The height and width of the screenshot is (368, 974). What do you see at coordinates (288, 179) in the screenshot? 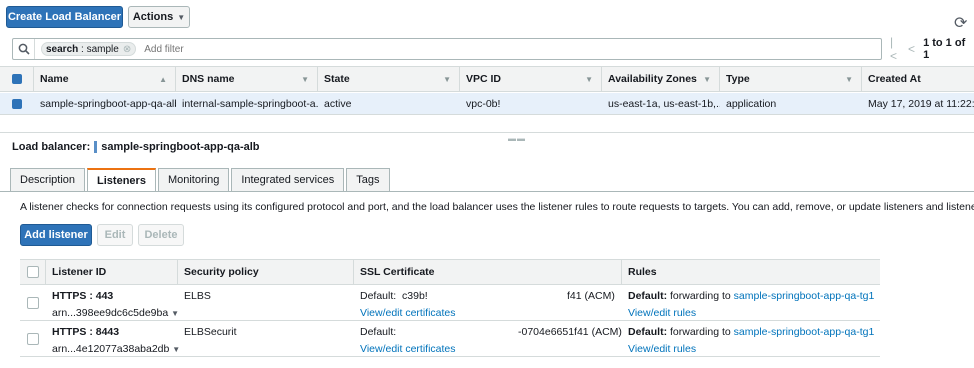
I see `tab-integrated-services: Integrated services` at bounding box center [288, 179].